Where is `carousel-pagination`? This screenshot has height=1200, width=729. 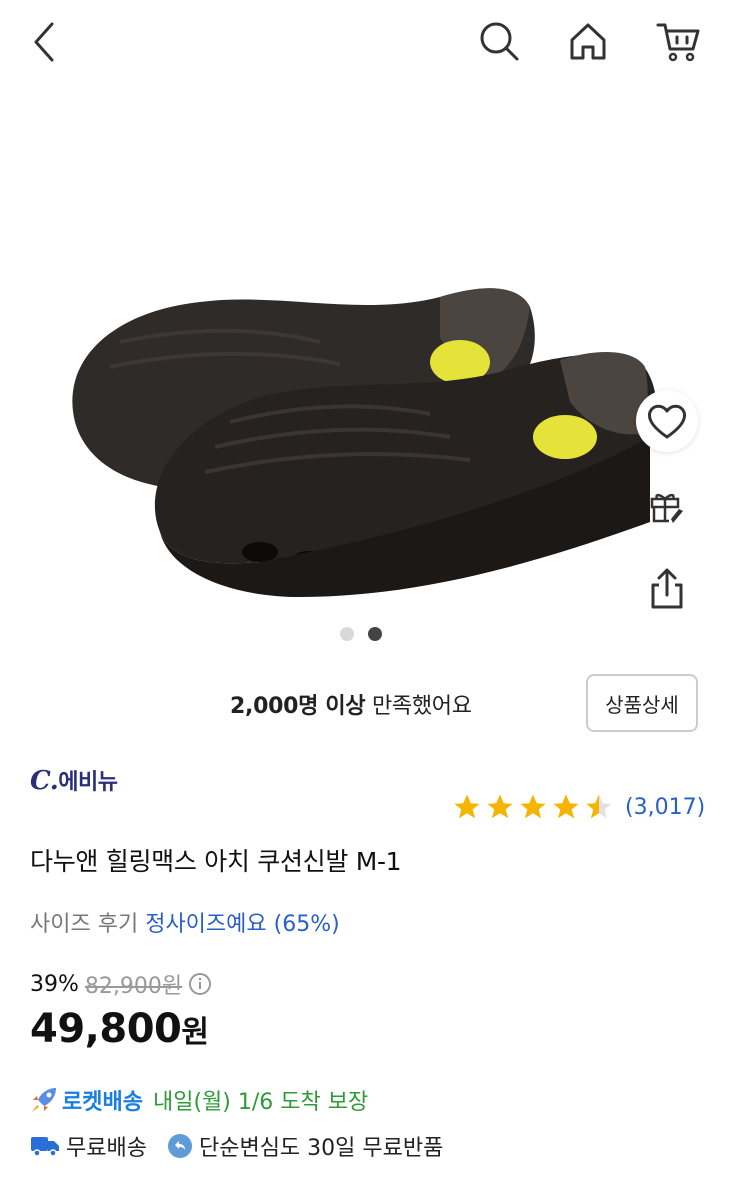 carousel-pagination is located at coordinates (361, 634).